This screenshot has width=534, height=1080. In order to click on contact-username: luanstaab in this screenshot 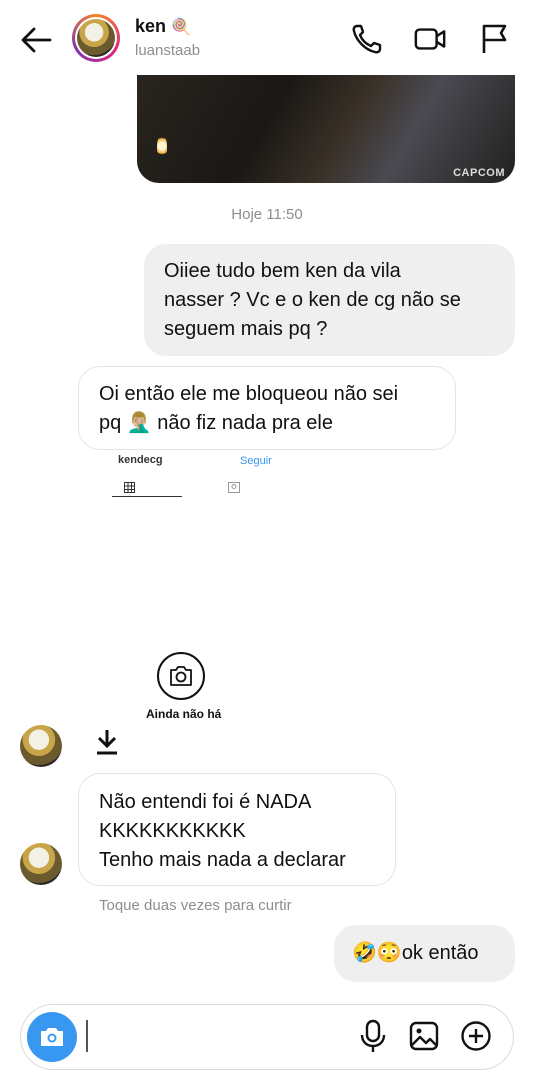, I will do `click(168, 50)`.